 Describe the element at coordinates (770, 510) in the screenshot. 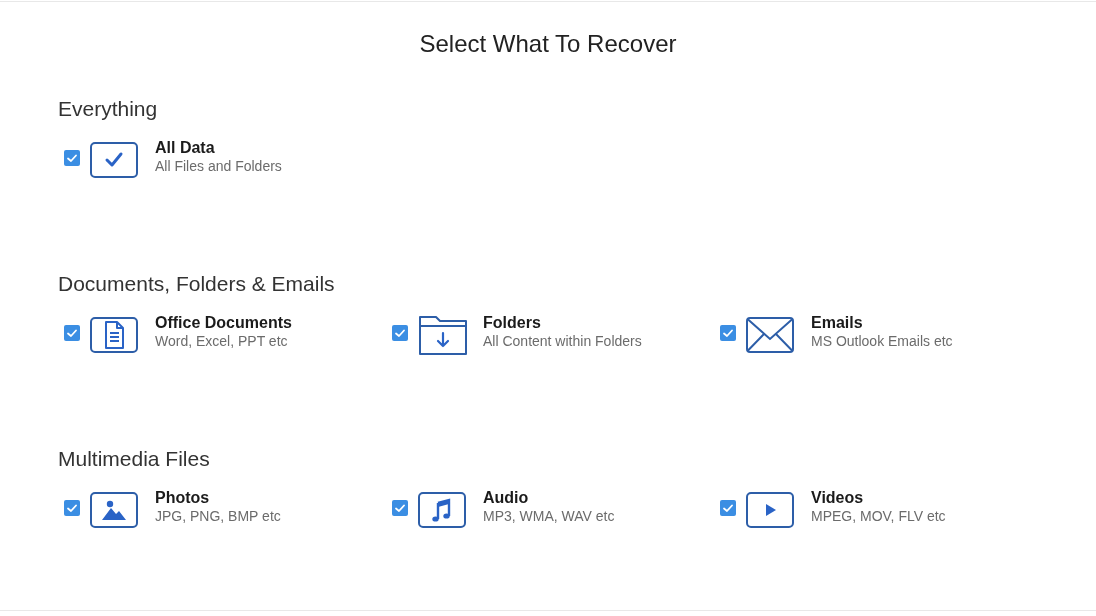

I see `play-icon` at that location.